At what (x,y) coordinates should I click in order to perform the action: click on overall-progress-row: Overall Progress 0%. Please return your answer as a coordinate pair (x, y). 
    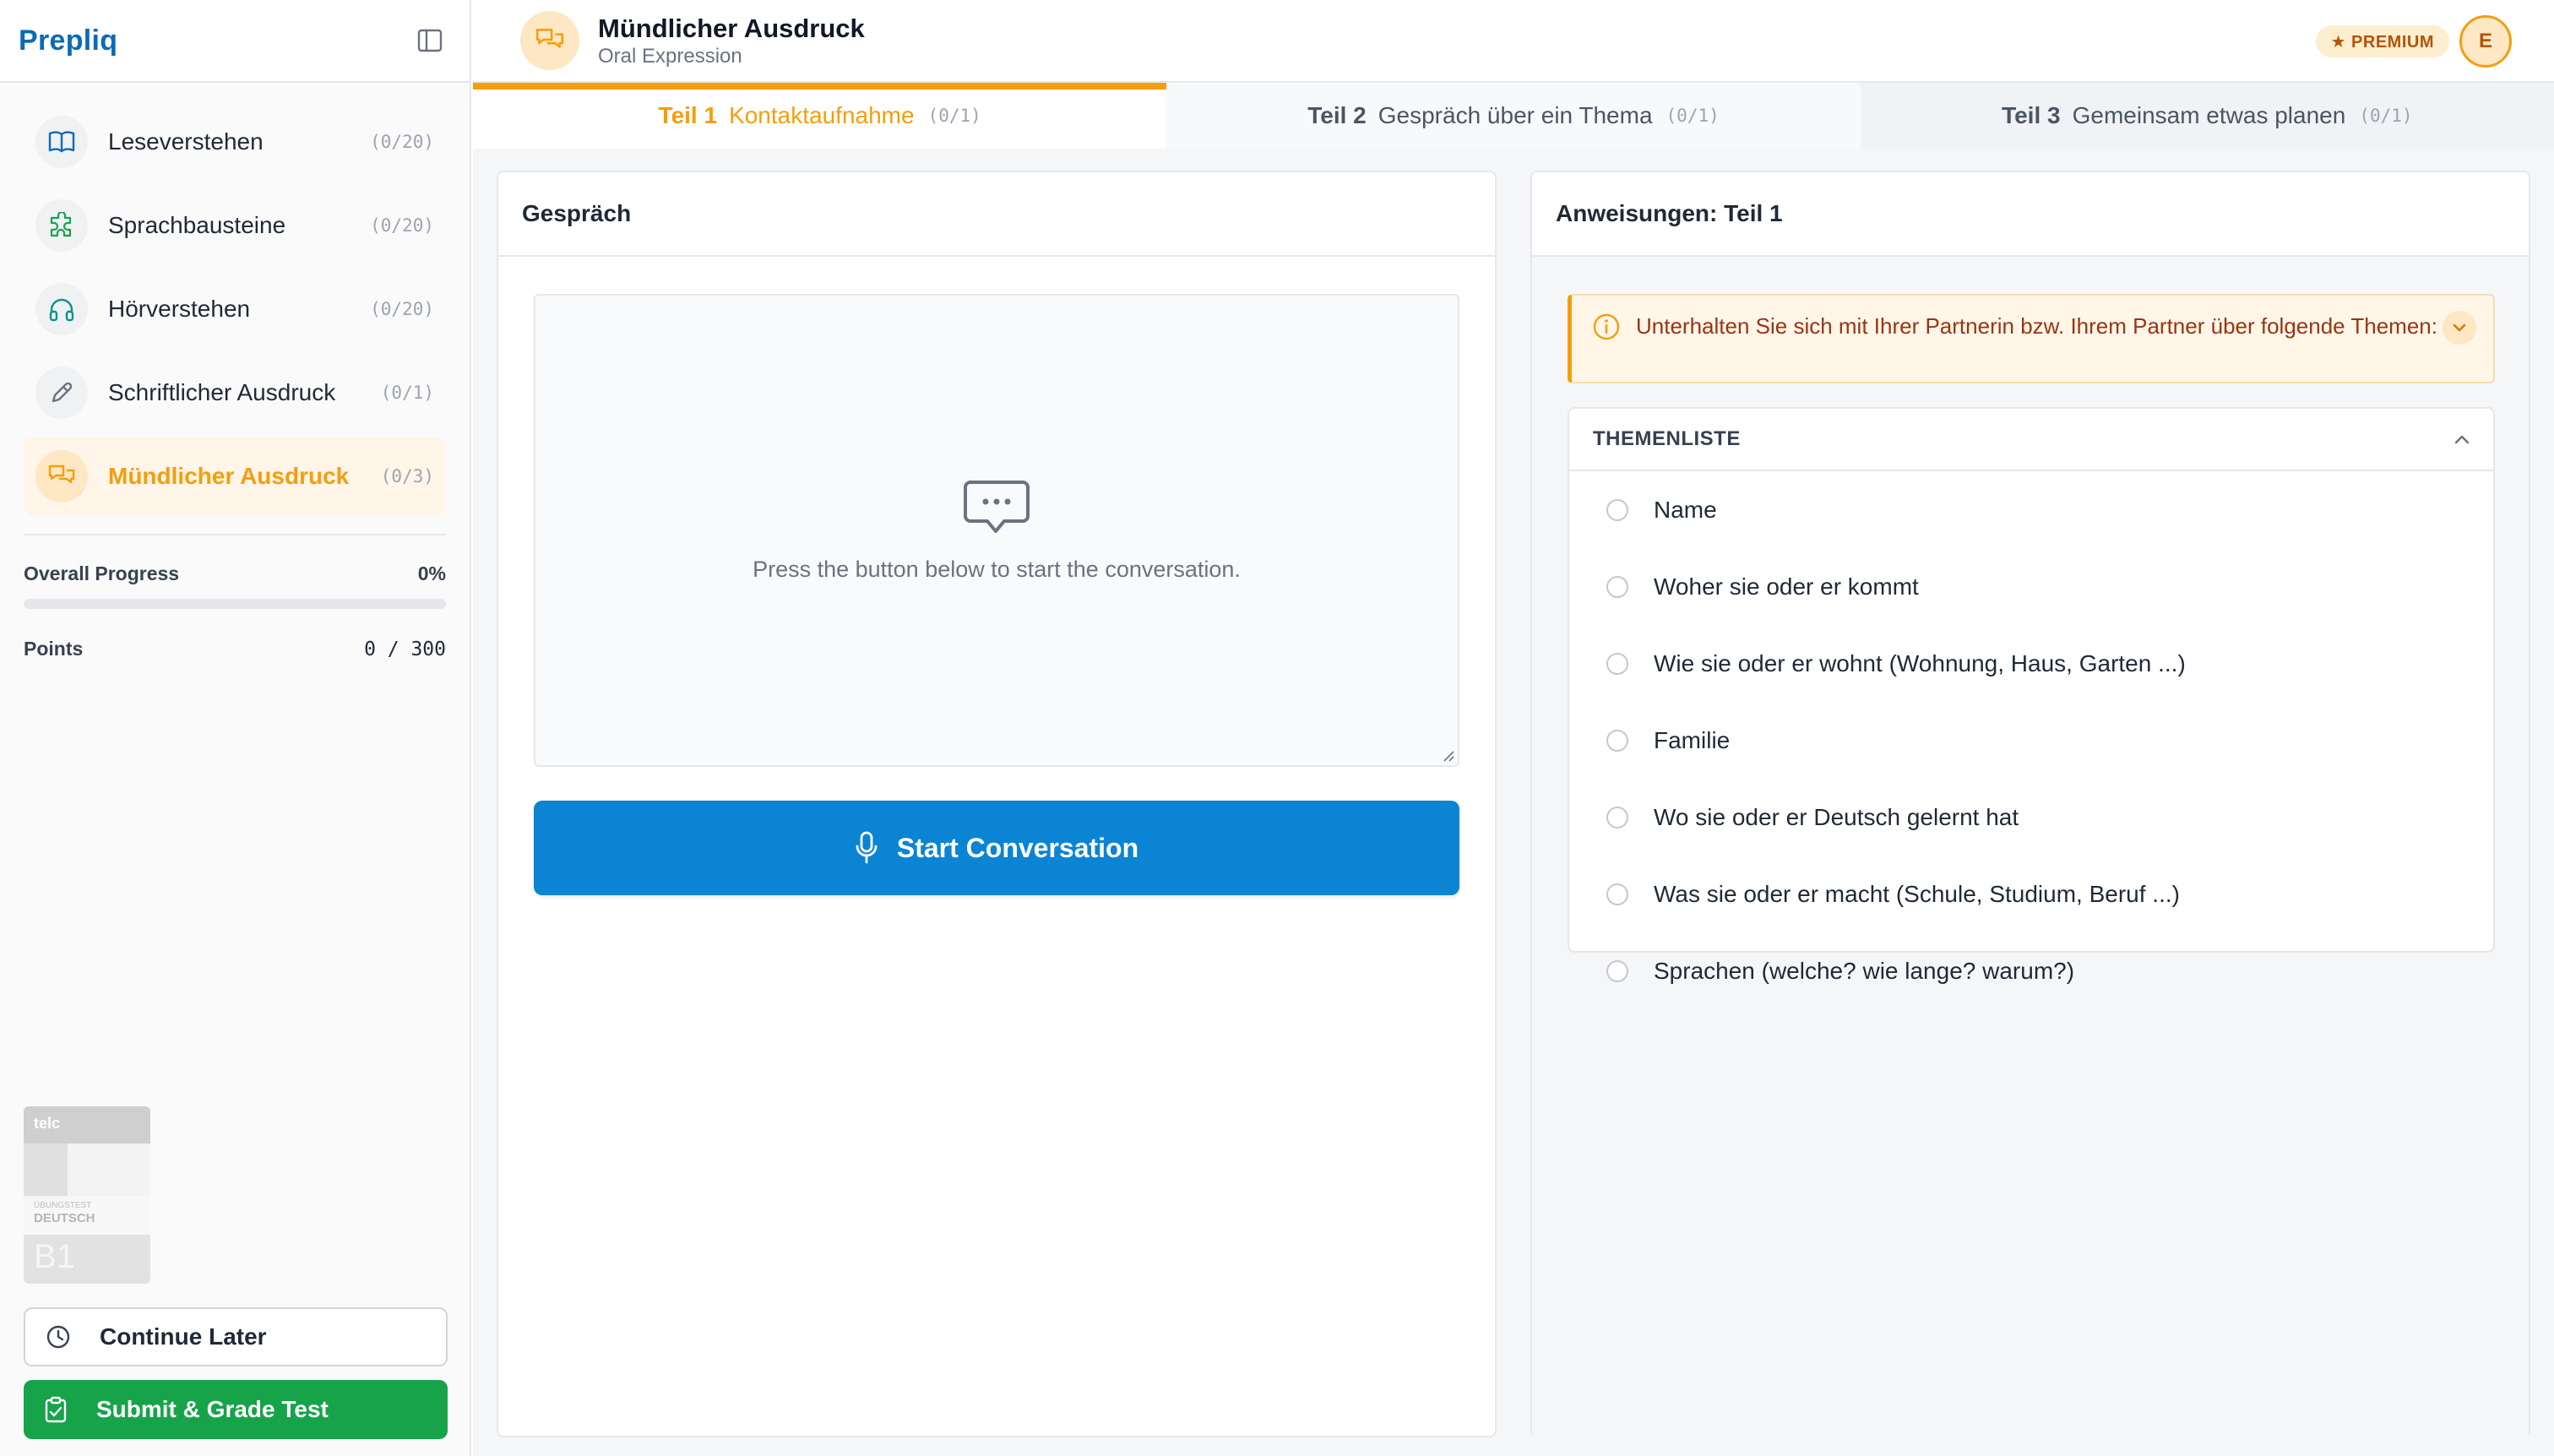
    Looking at the image, I should click on (235, 573).